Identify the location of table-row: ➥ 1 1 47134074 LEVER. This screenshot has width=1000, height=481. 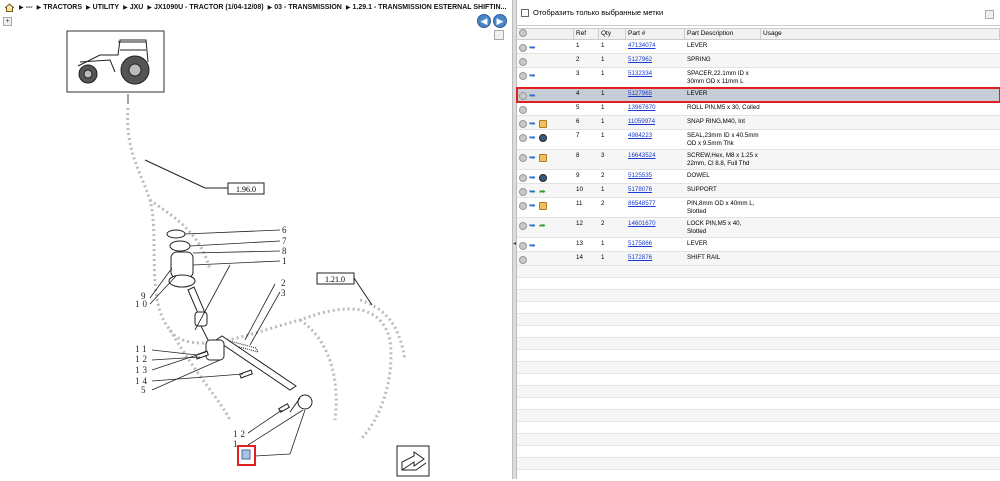
(758, 47).